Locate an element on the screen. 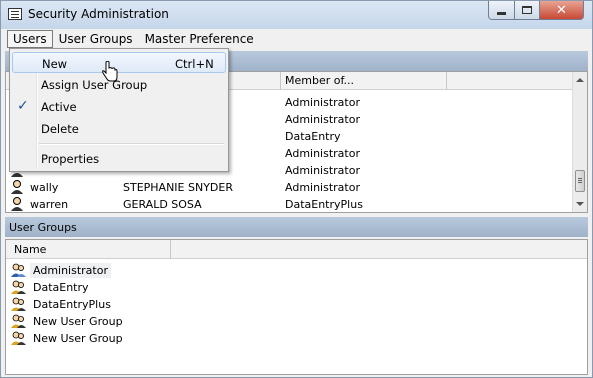 The height and width of the screenshot is (378, 593). close-button: ✕ is located at coordinates (561, 10).